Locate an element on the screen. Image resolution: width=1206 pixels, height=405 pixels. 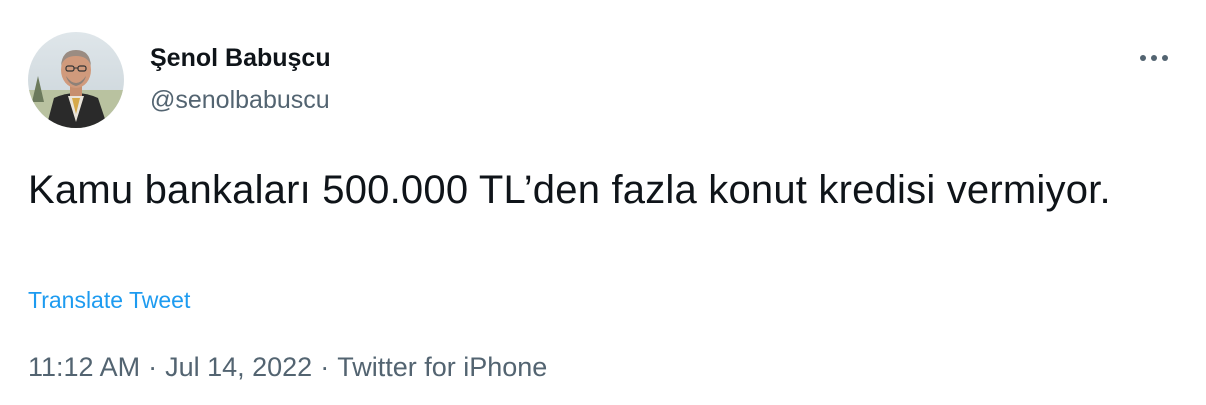
tweet-metadata: 11:12 AM · Jul 14, 2022 · Twitter for iPhone is located at coordinates (287, 367).